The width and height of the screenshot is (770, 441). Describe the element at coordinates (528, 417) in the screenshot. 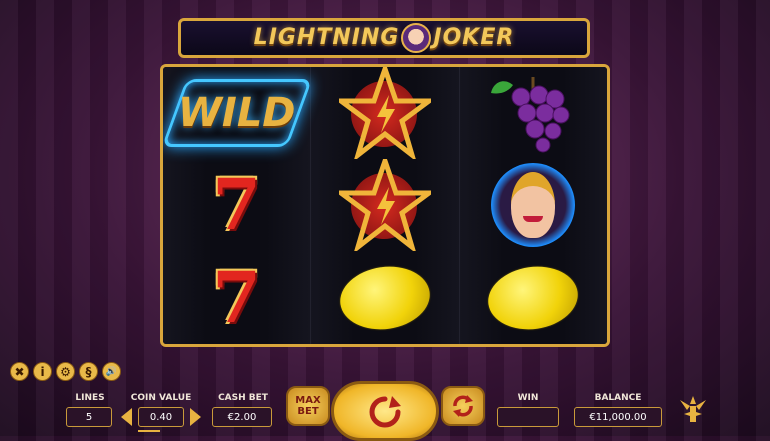

I see `win-value` at that location.